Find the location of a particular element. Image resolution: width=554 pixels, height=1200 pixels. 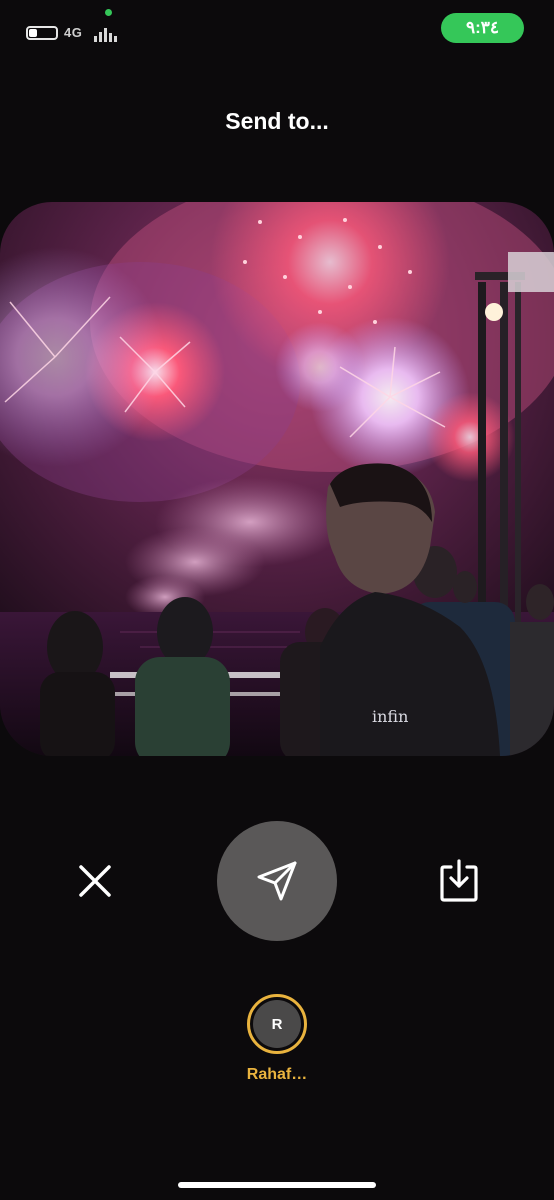

close-button is located at coordinates (95, 881).